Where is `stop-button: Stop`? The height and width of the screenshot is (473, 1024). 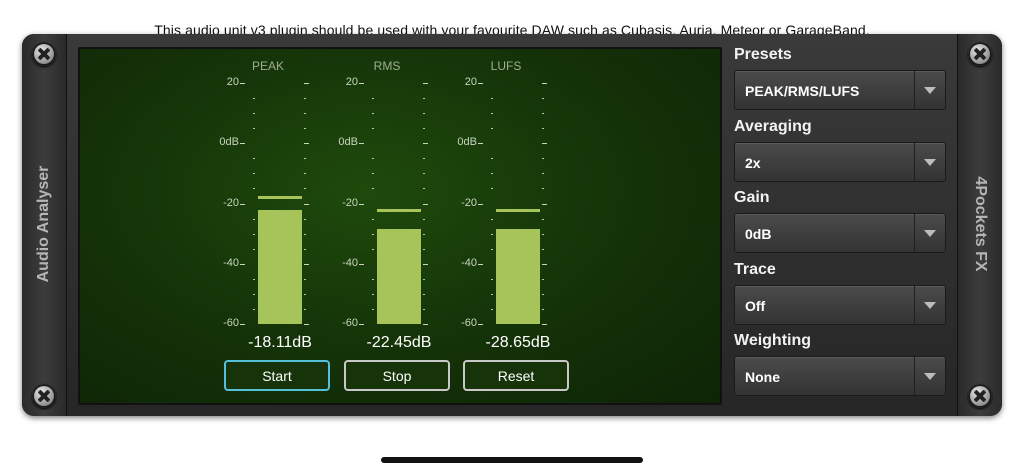
stop-button: Stop is located at coordinates (397, 375).